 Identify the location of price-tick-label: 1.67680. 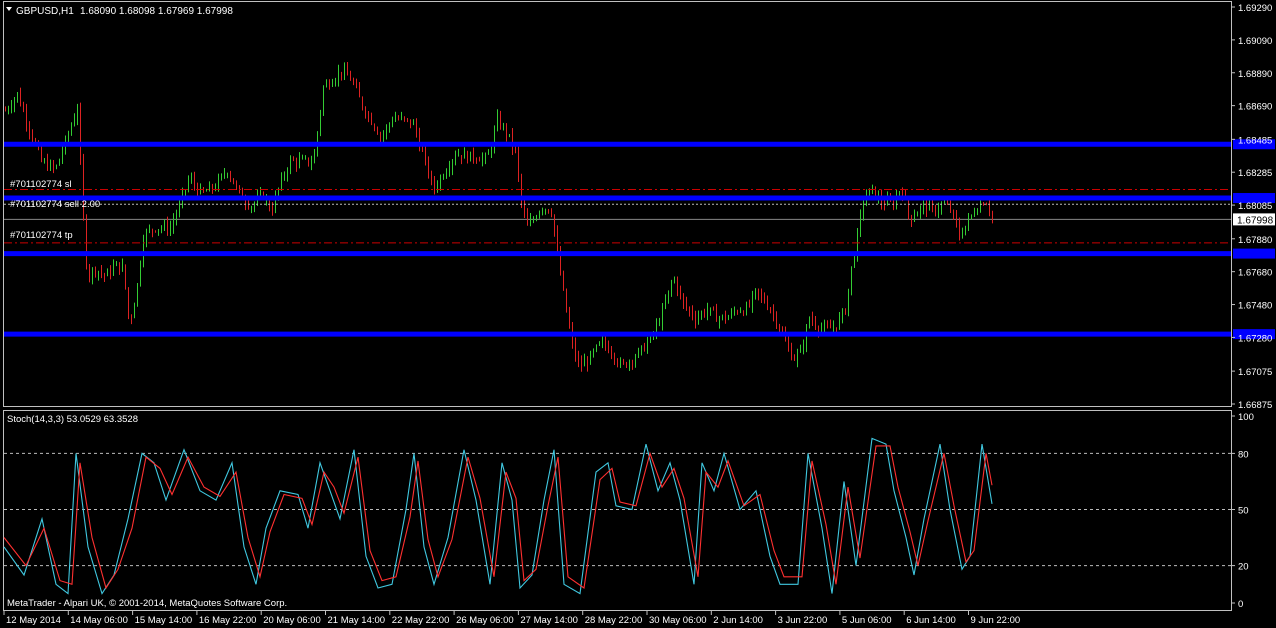
(1255, 273).